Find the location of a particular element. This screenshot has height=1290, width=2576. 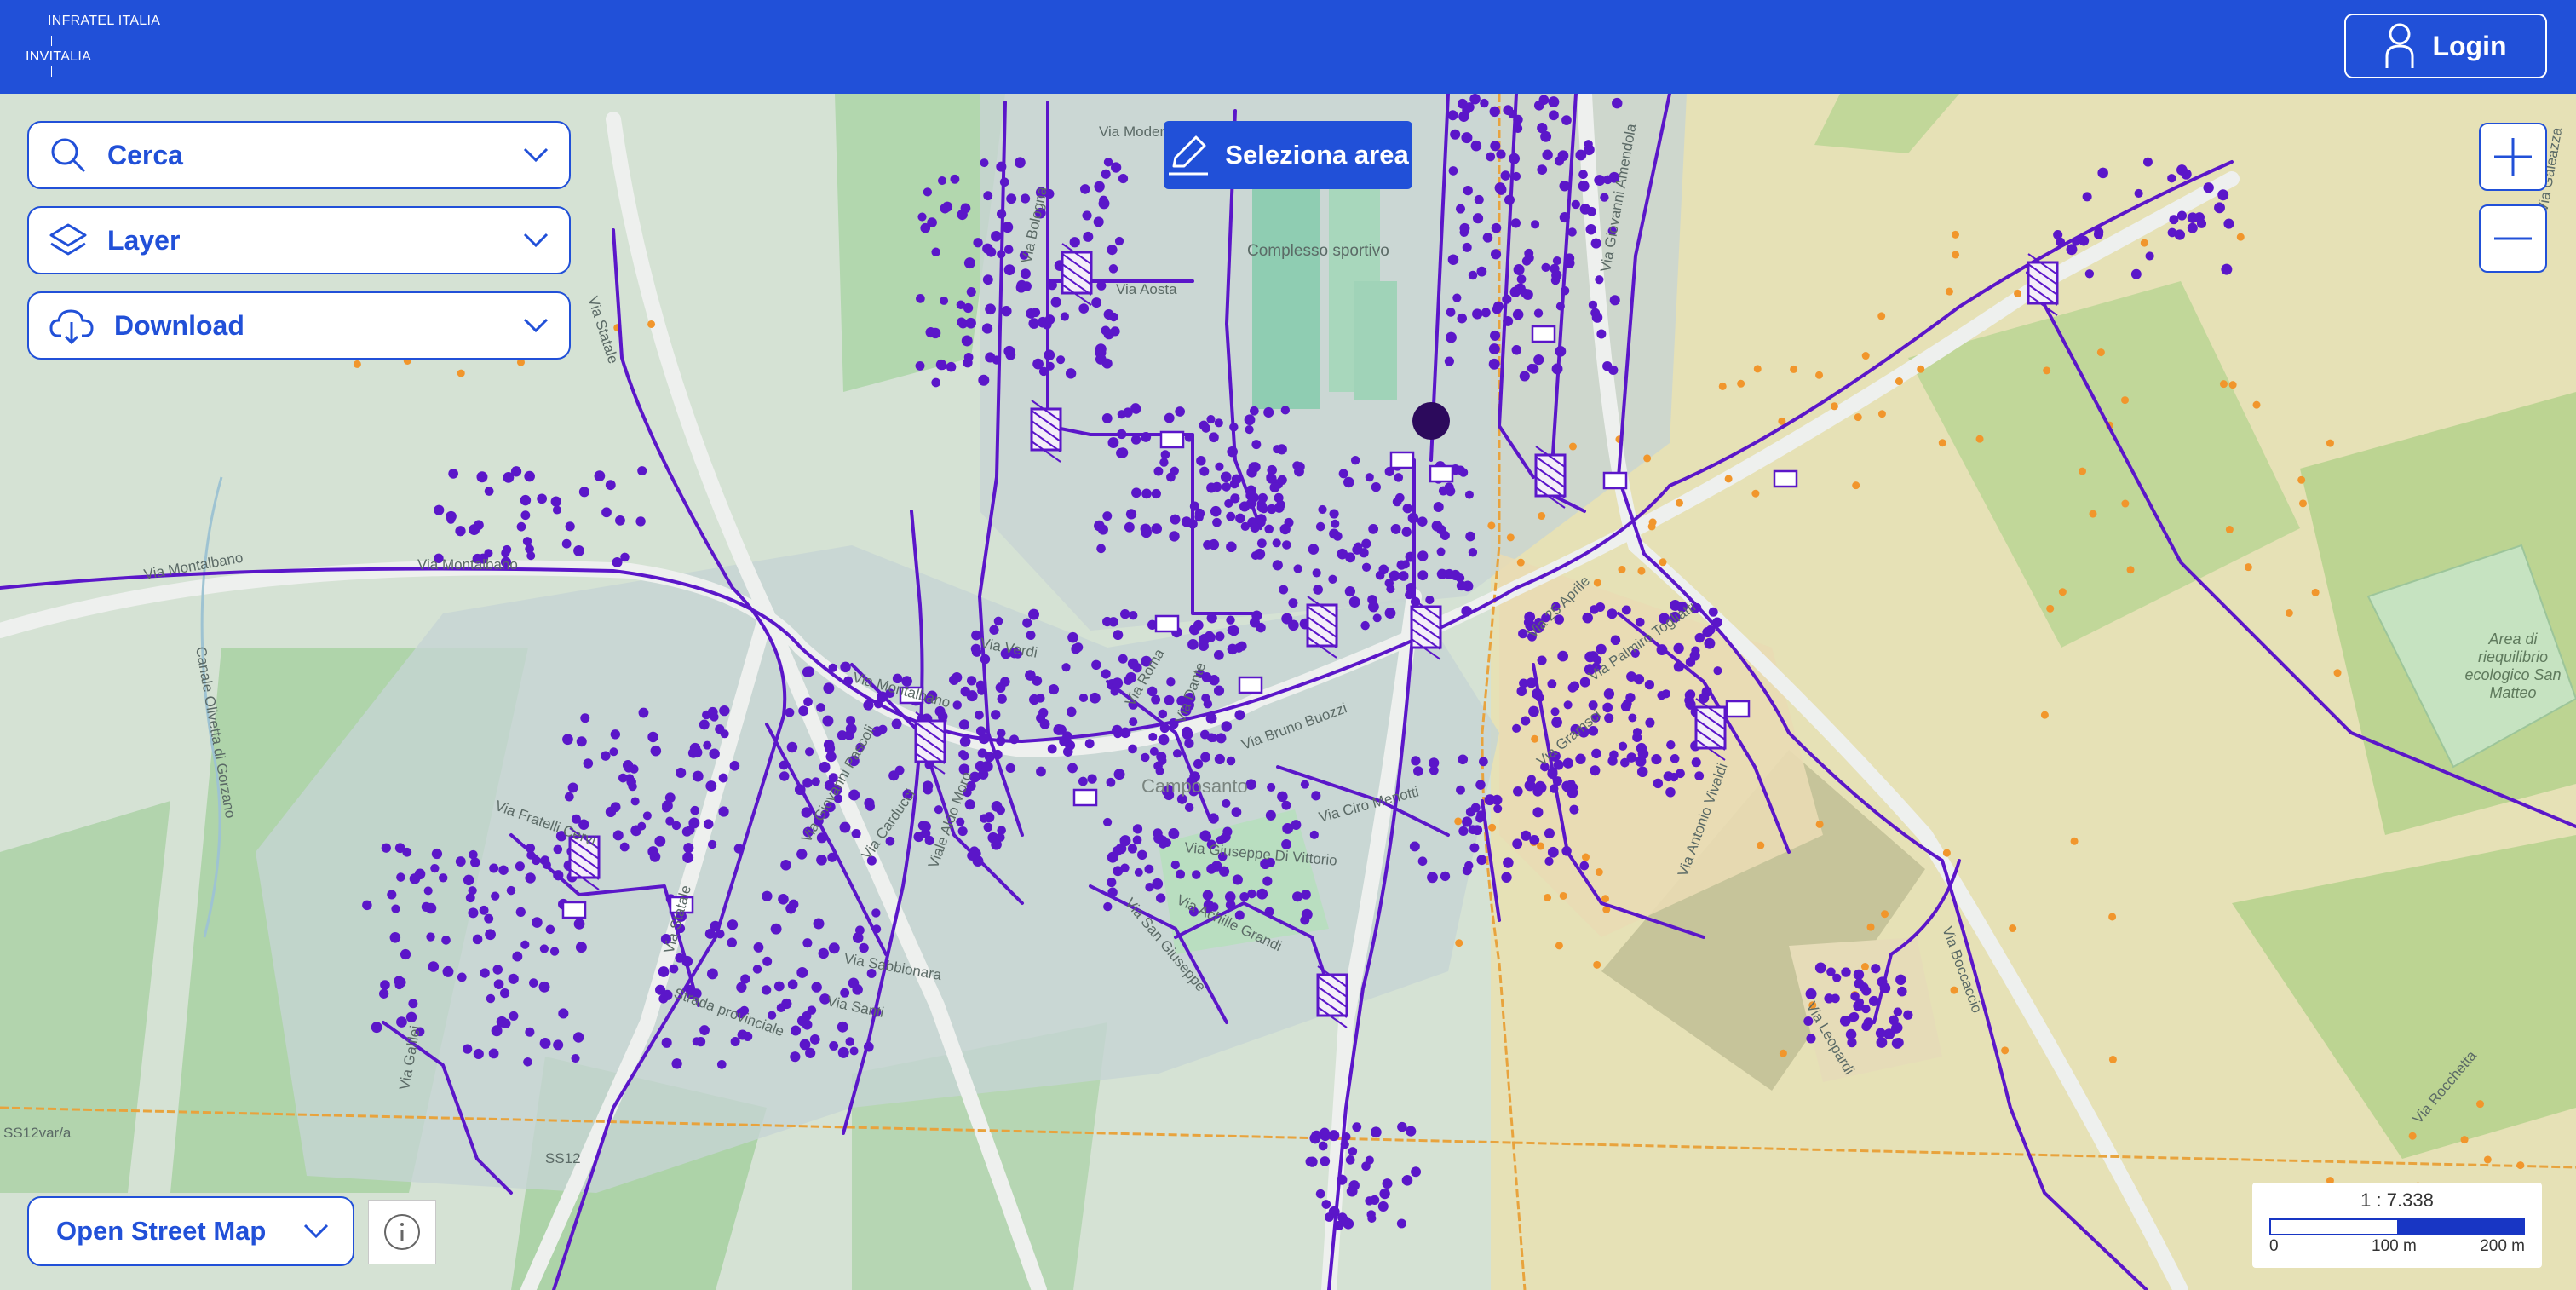

layer-panel-button: Layer is located at coordinates (299, 240).